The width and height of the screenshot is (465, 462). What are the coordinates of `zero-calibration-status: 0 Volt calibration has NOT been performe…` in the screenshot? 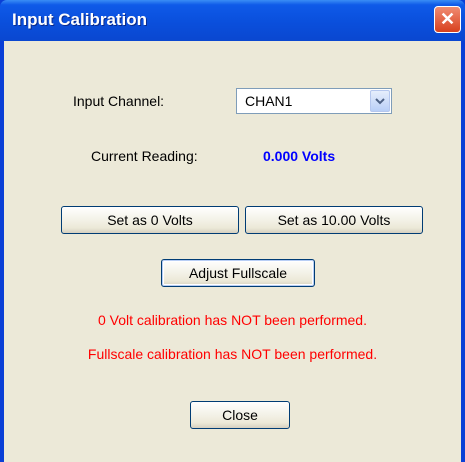 It's located at (232, 320).